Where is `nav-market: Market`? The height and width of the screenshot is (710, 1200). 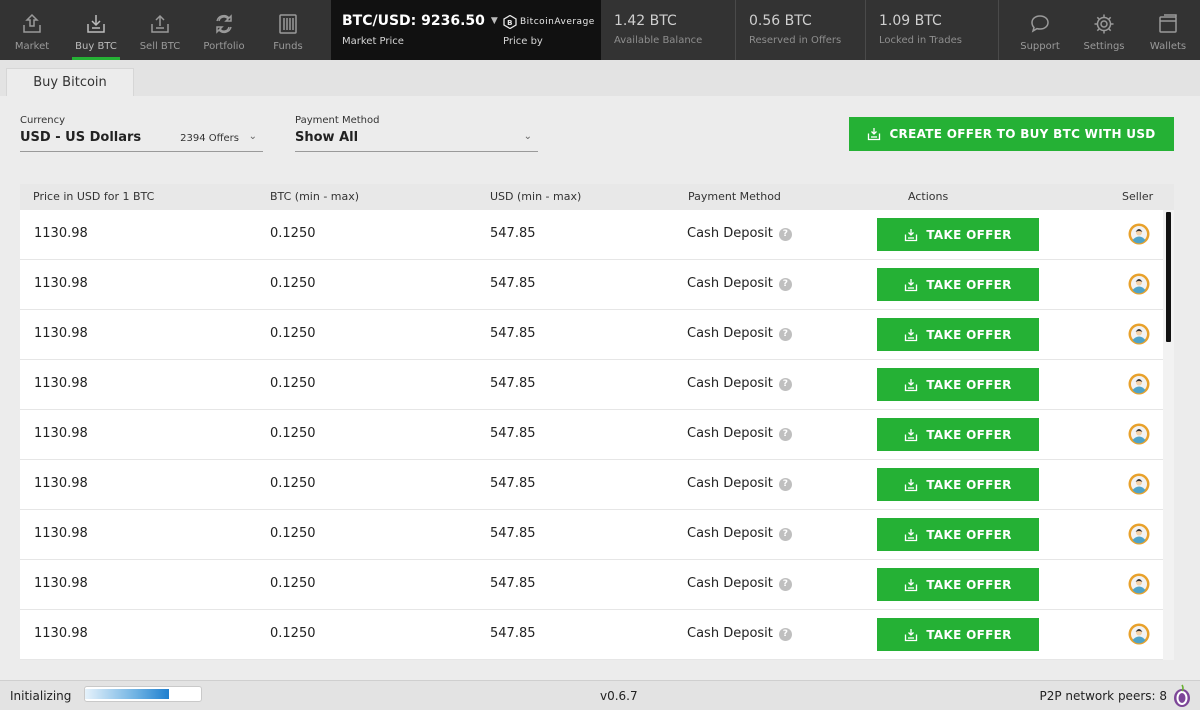 nav-market: Market is located at coordinates (32, 30).